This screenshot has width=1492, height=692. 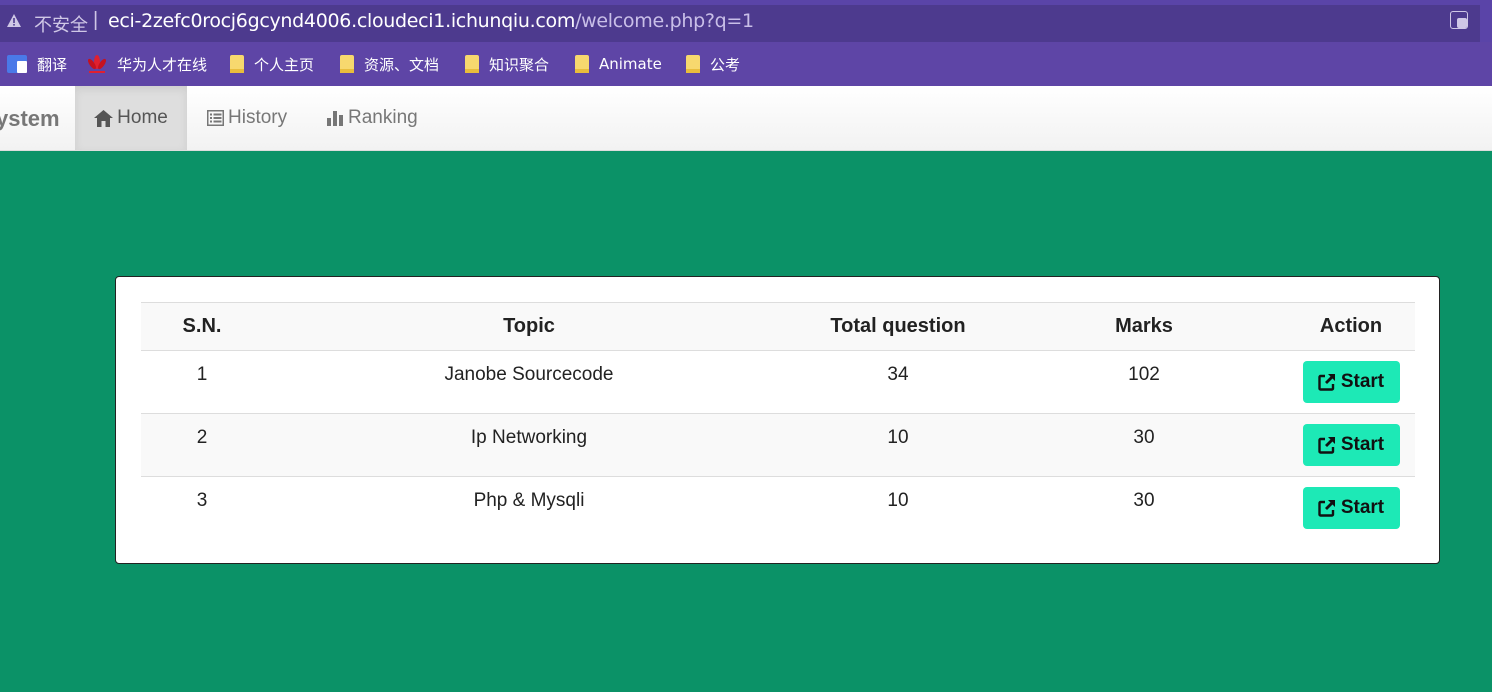 I want to click on cell-topic: Php & Mysqli, so click(x=529, y=500).